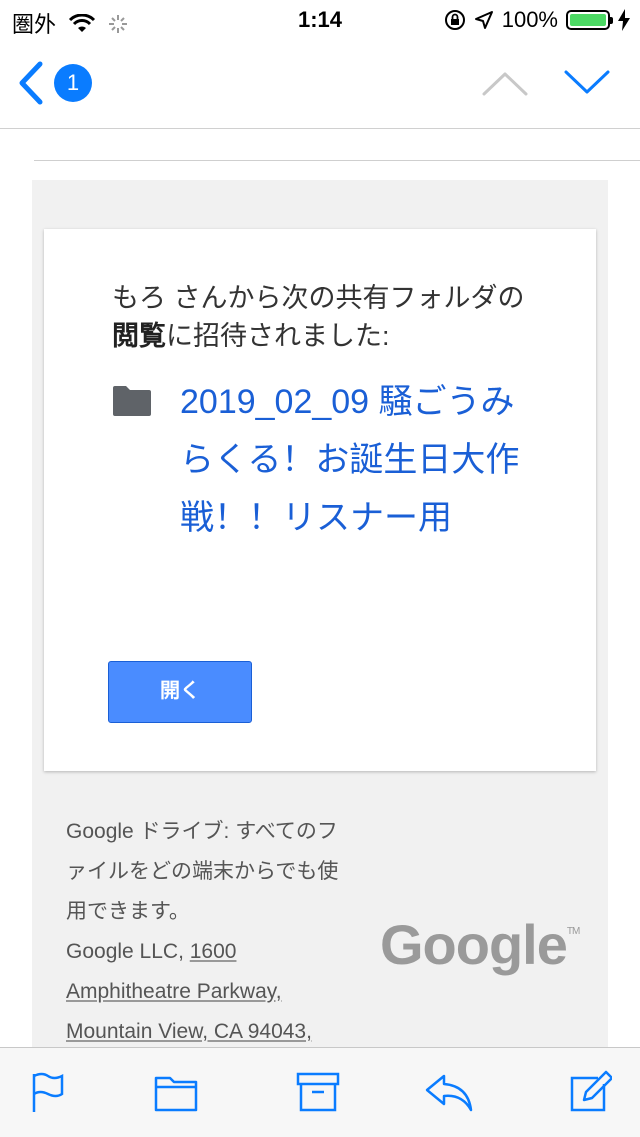  Describe the element at coordinates (624, 20) in the screenshot. I see `charging-bolt-icon` at that location.